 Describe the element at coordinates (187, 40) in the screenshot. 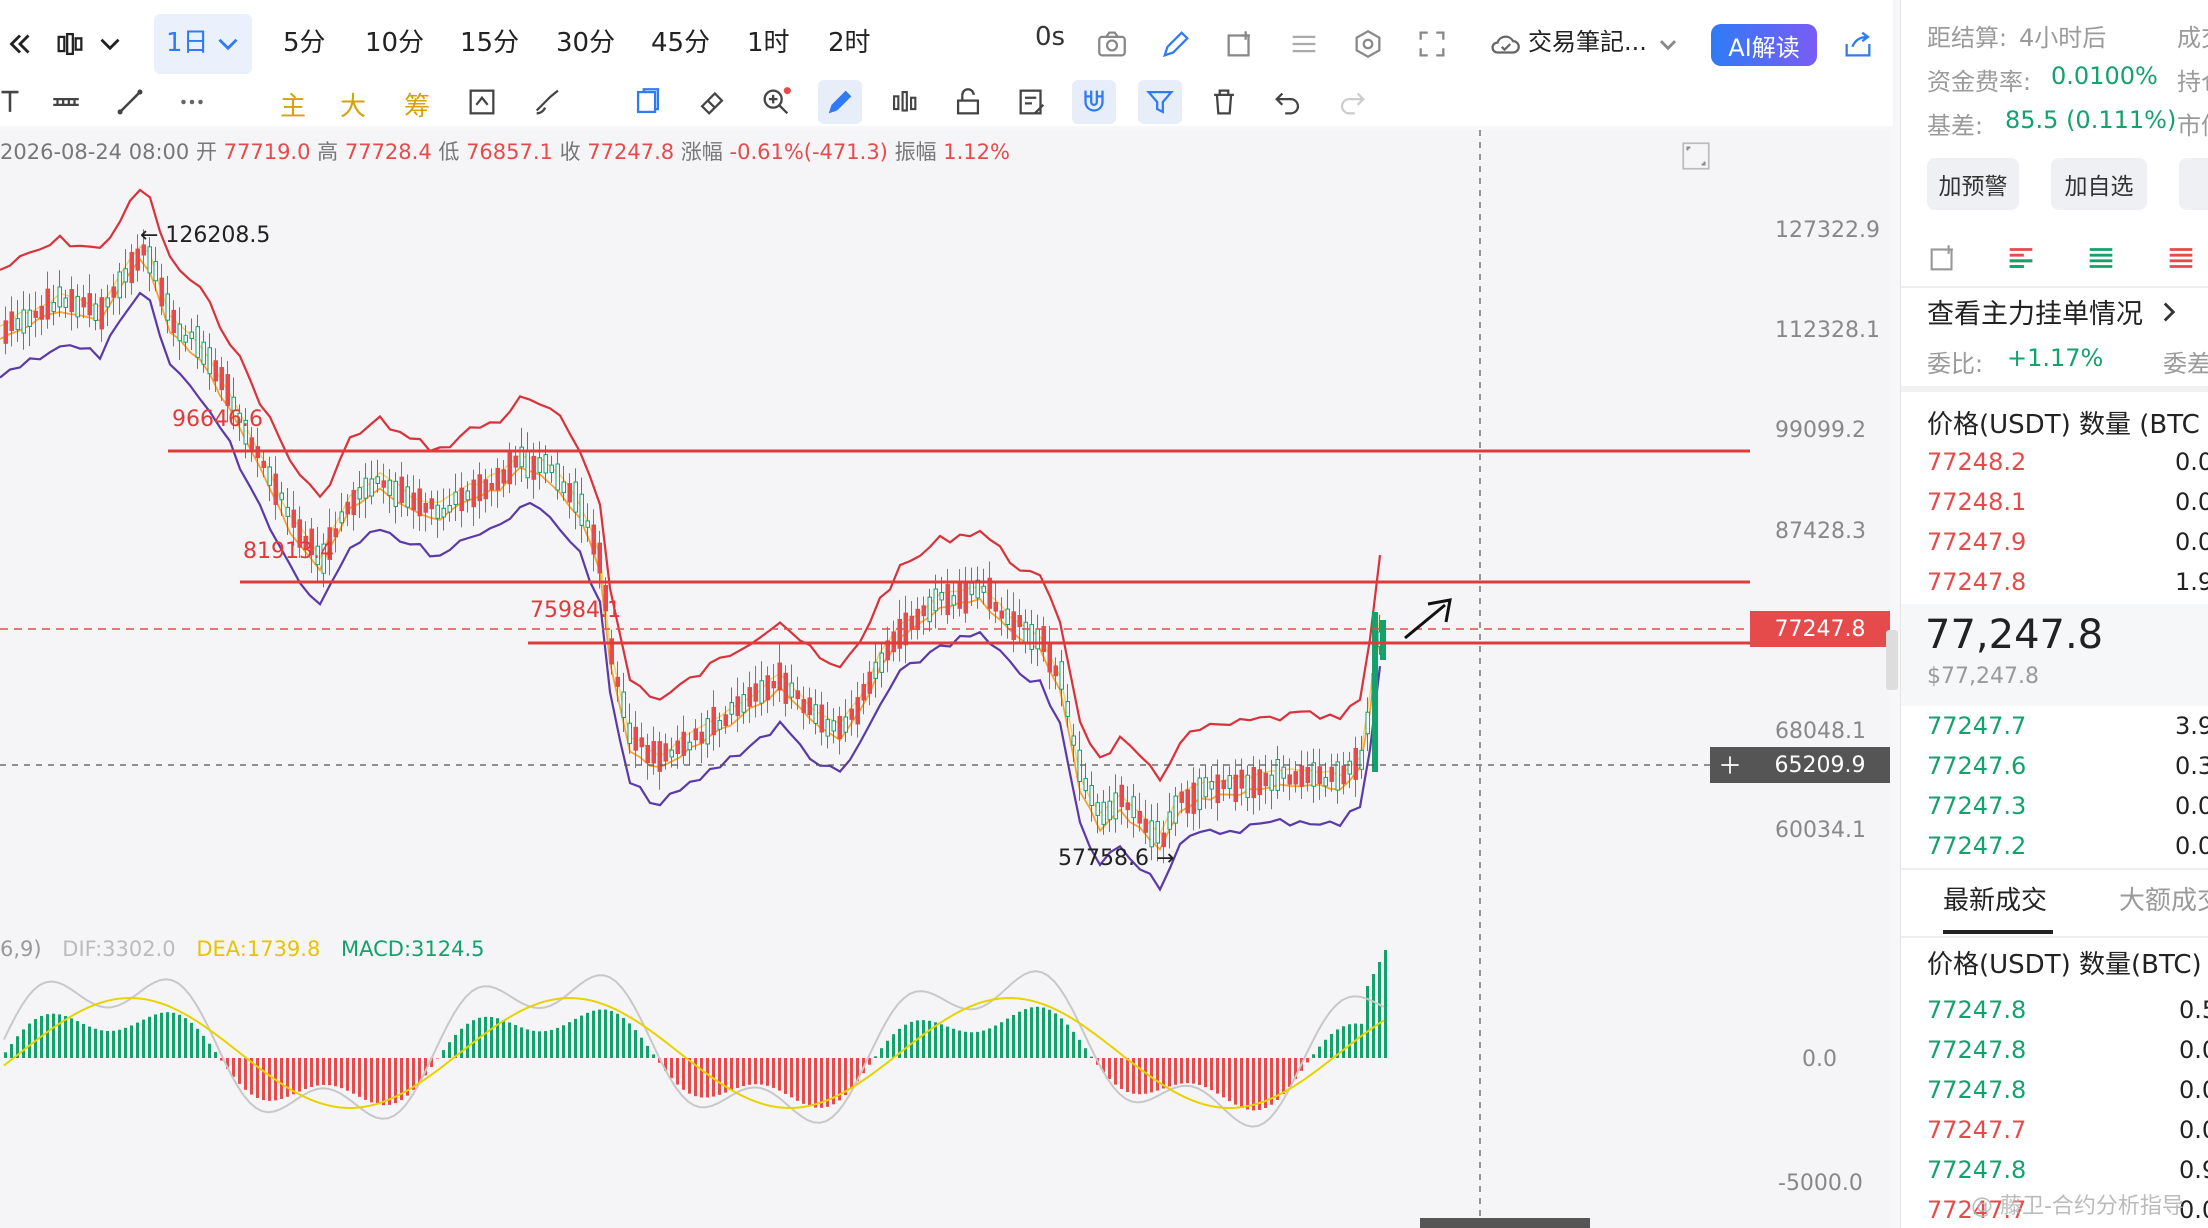

I see `tab-1d: 1日` at that location.